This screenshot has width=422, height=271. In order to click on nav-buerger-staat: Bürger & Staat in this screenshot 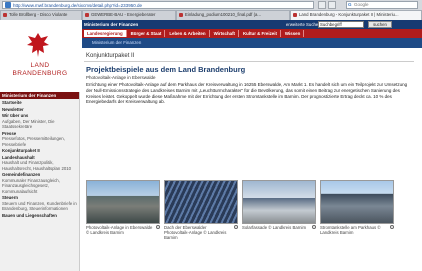, I will do `click(147, 33)`.